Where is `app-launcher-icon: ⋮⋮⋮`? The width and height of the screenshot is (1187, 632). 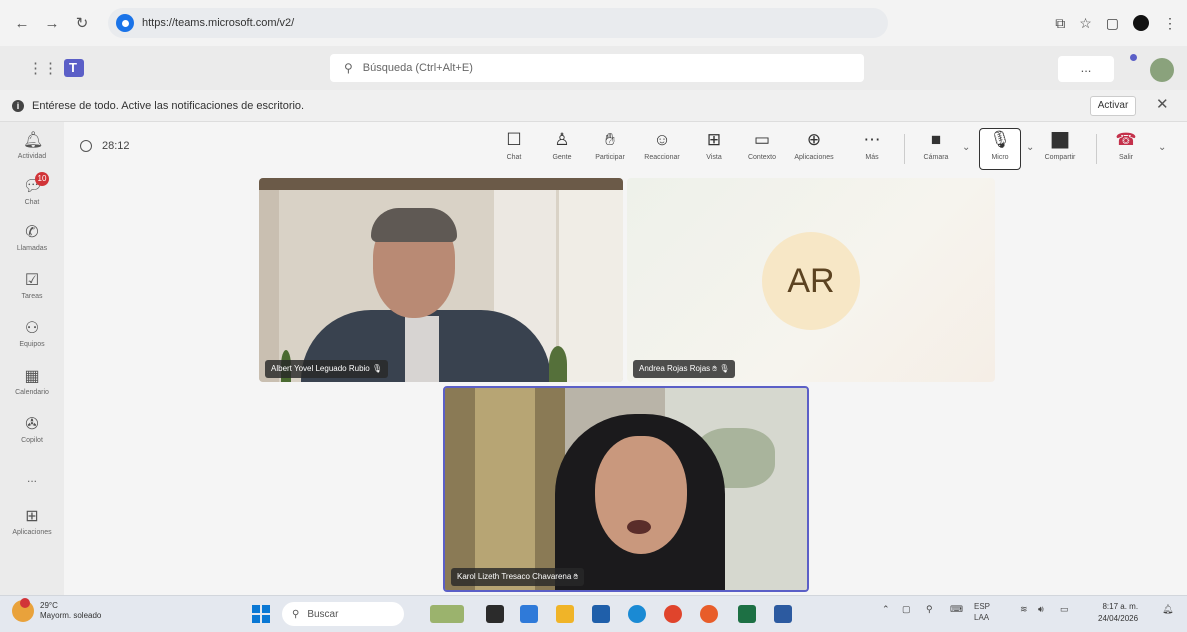
app-launcher-icon: ⋮⋮⋮ is located at coordinates (50, 68).